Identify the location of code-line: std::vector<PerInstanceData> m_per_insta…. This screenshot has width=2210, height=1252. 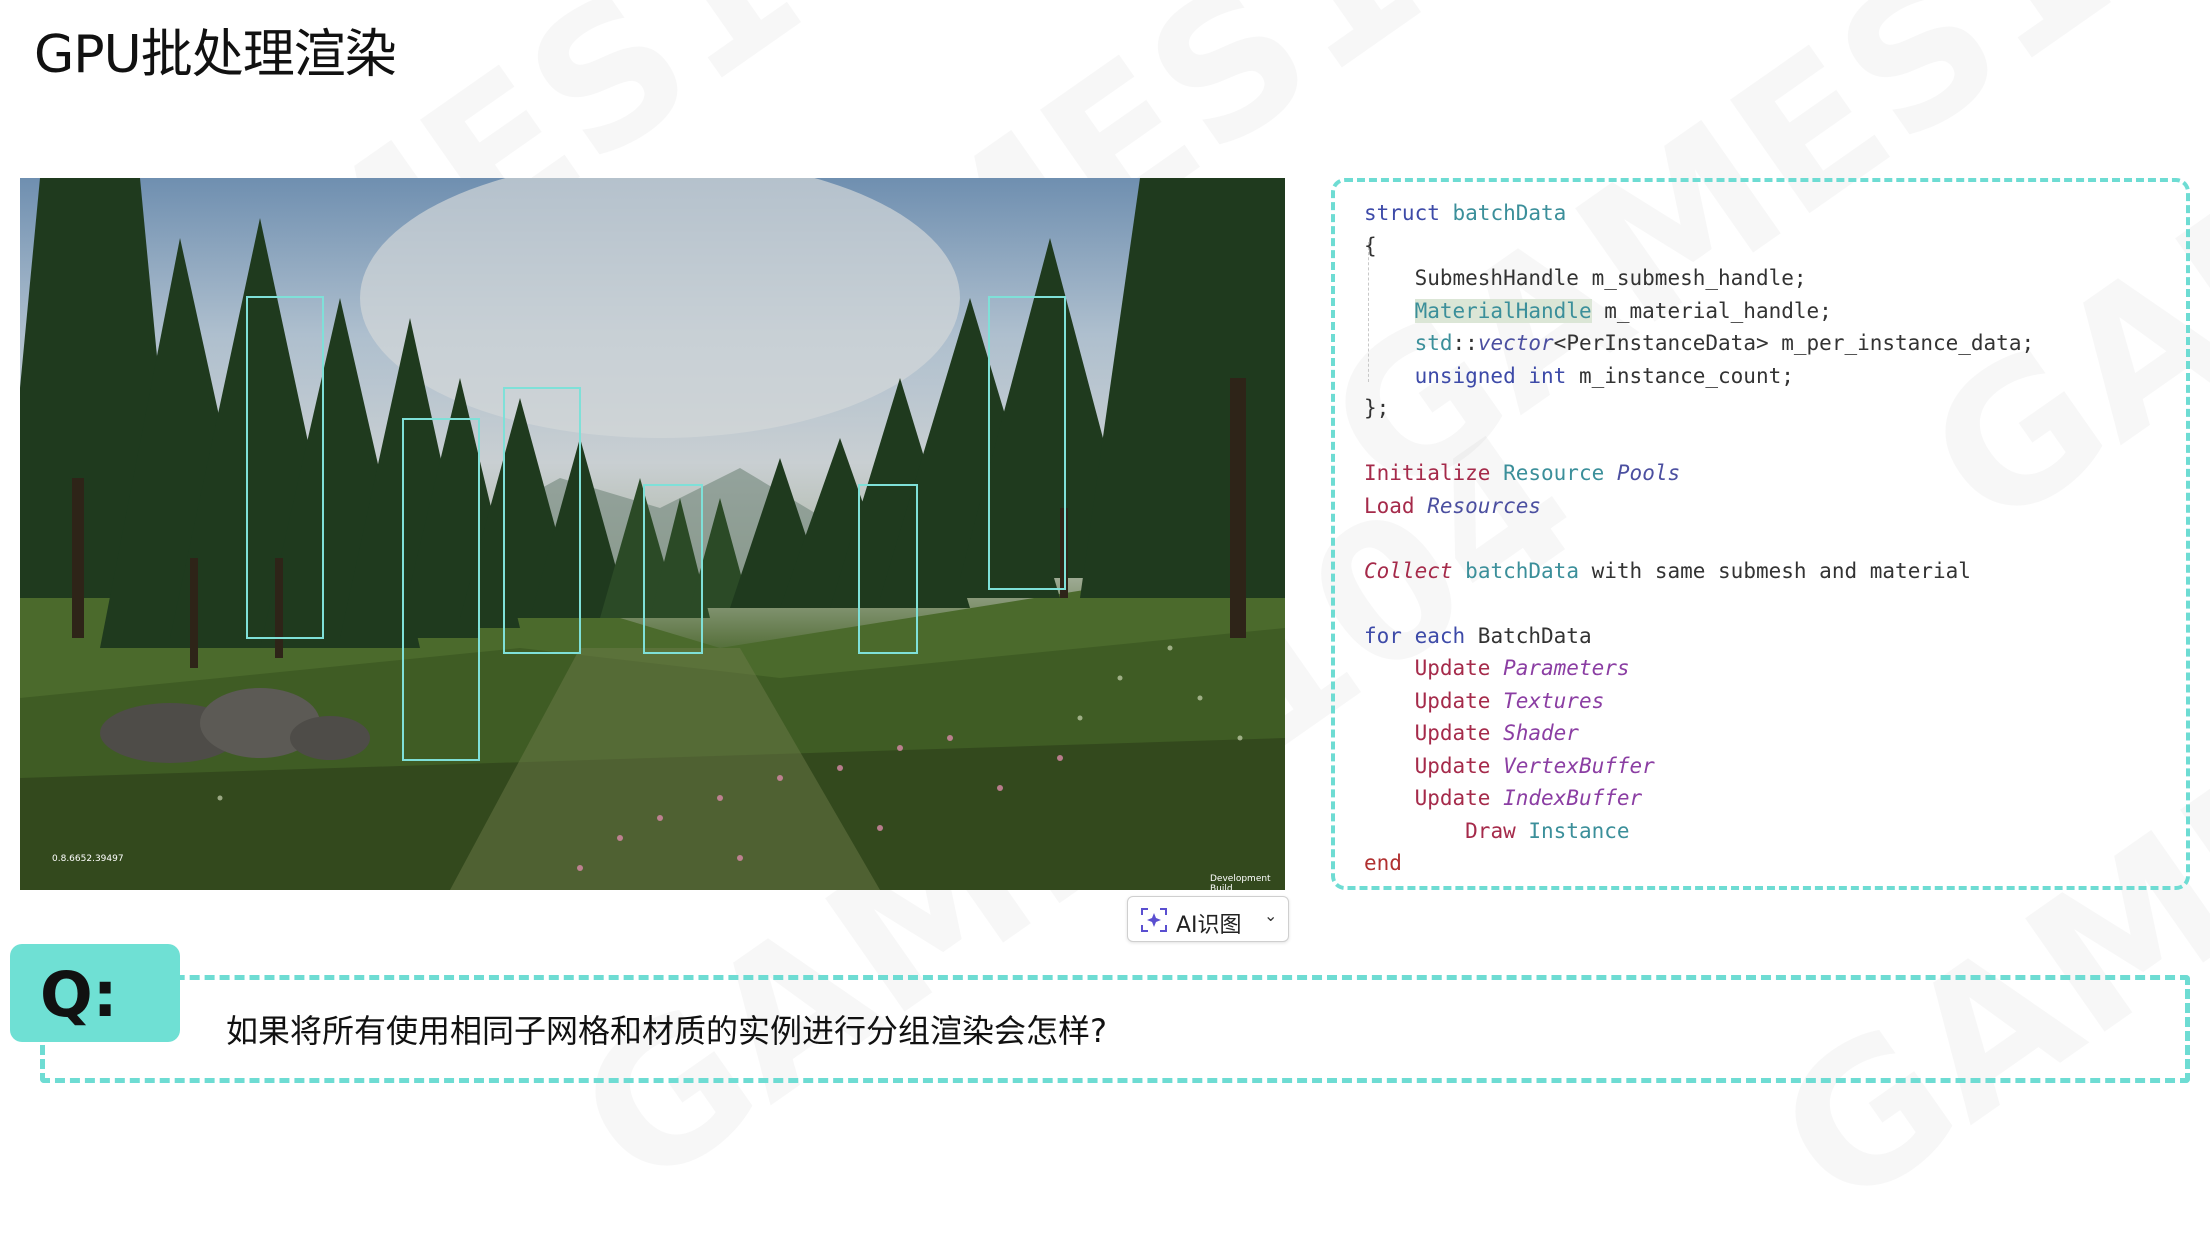
(1724, 343).